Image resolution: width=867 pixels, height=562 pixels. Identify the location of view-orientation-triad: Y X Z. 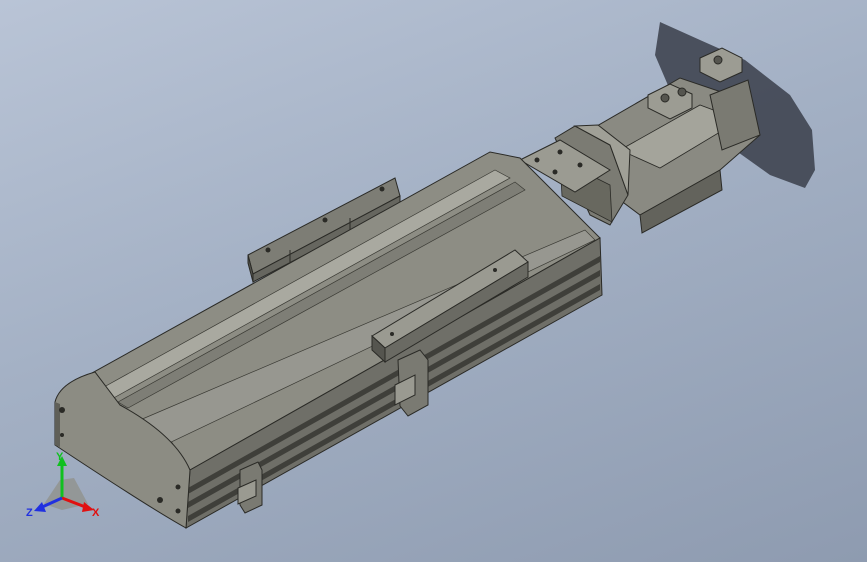
(67, 488).